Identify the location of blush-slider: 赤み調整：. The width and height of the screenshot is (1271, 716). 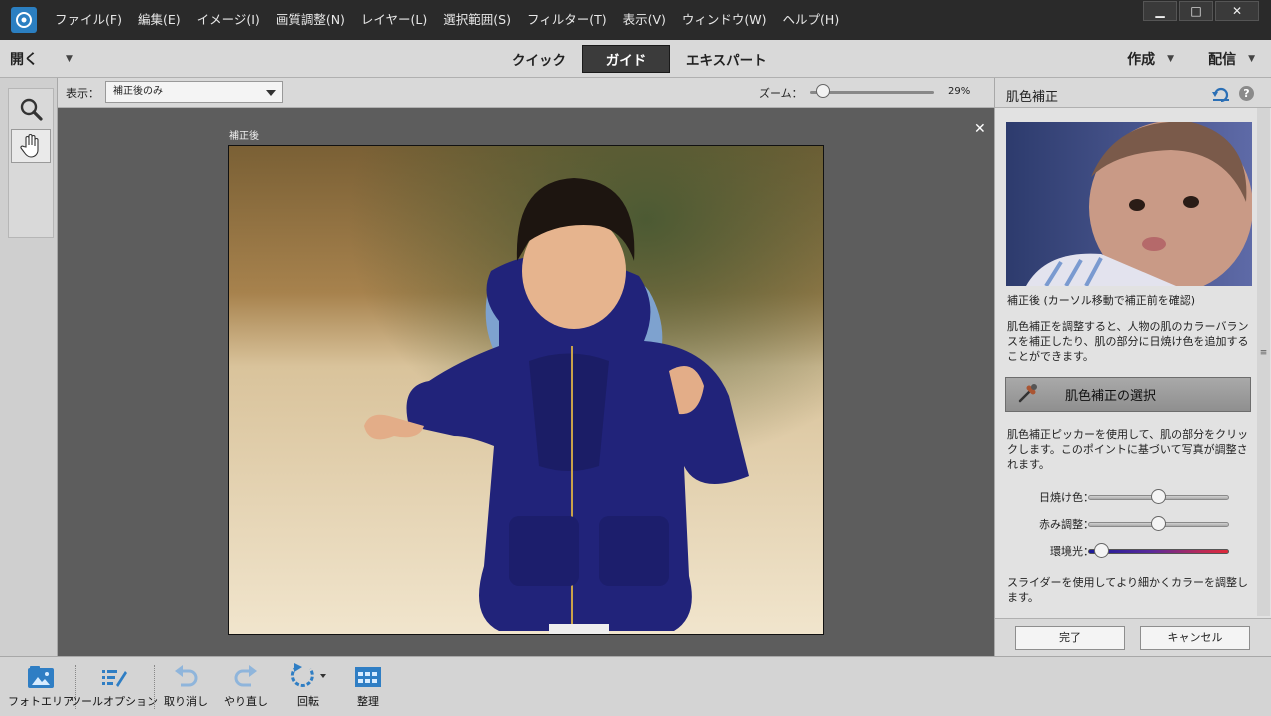
(1133, 524).